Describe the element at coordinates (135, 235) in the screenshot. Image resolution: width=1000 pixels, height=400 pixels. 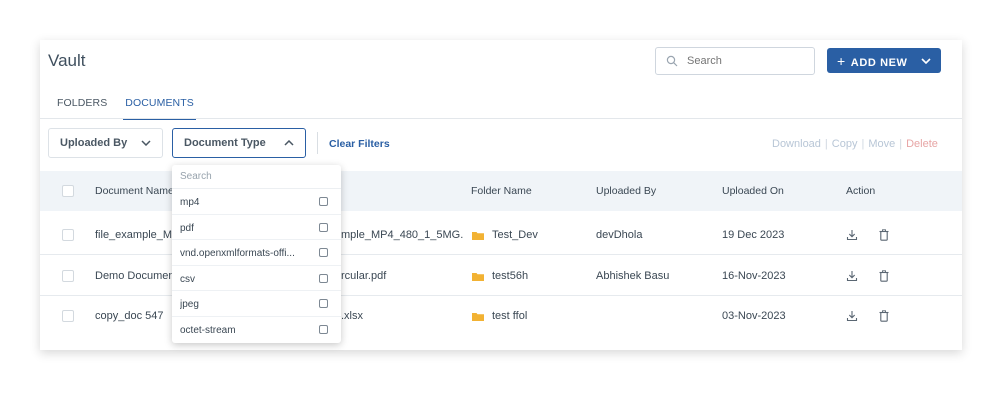
I see `document-name-cell: file_example_MI` at that location.